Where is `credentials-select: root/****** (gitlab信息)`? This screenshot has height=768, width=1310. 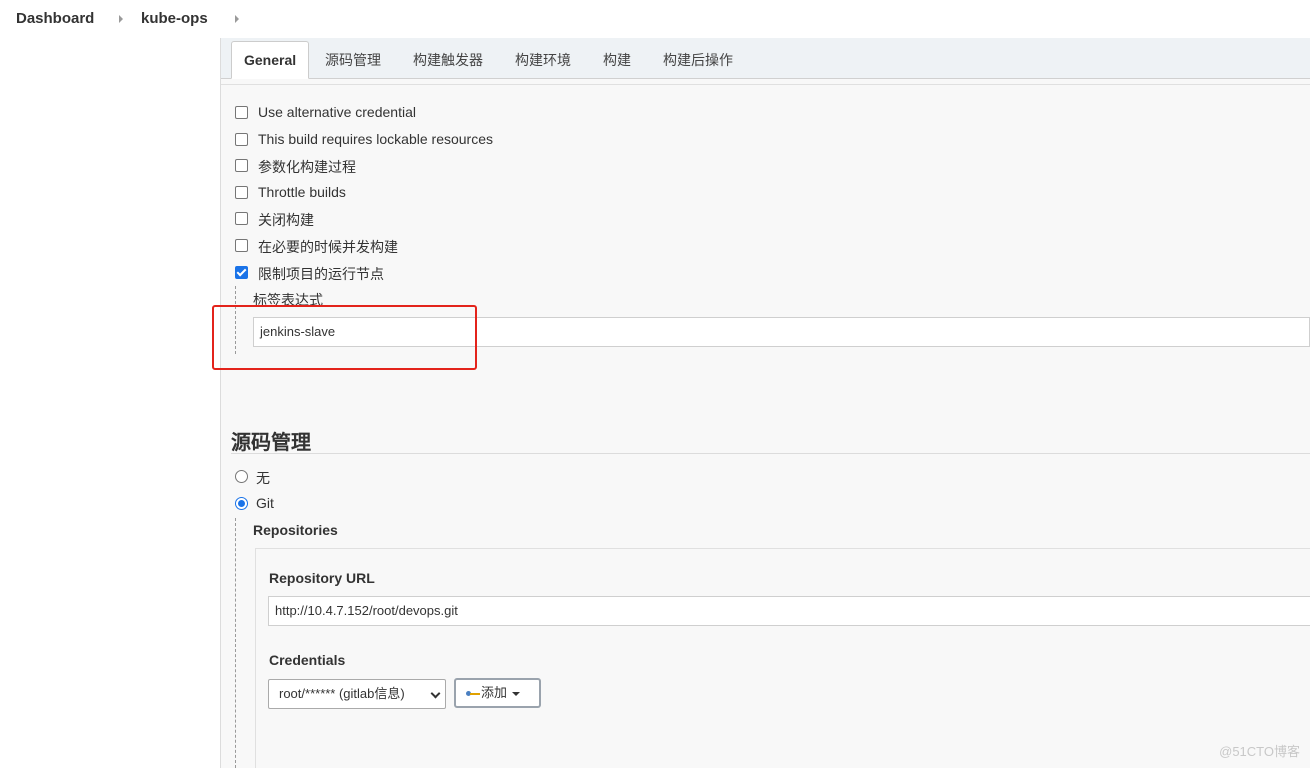
credentials-select: root/****** (gitlab信息) is located at coordinates (357, 694).